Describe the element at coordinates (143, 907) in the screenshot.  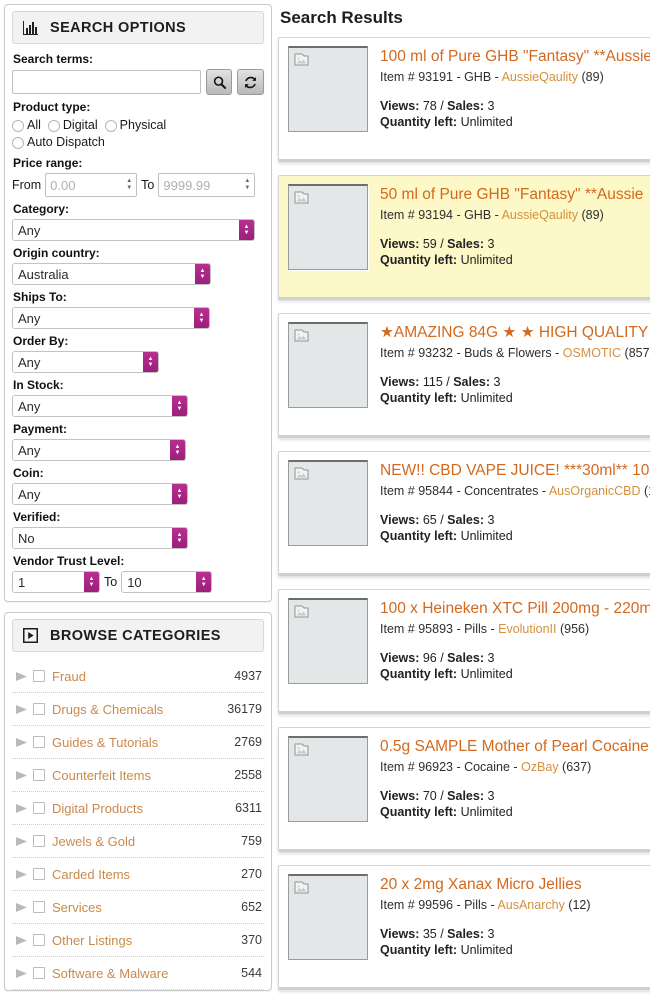
I see `category-name: Services` at that location.